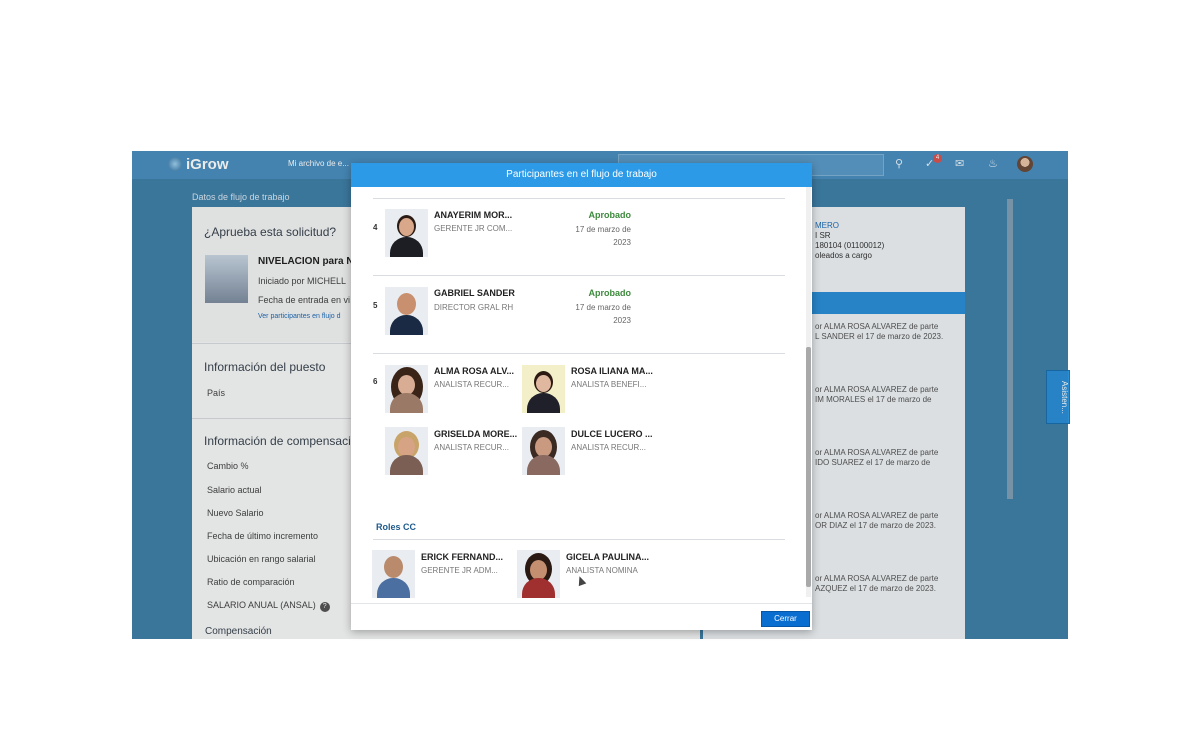 Image resolution: width=1200 pixels, height=750 pixels. I want to click on dialog-footer-divider, so click(581, 603).